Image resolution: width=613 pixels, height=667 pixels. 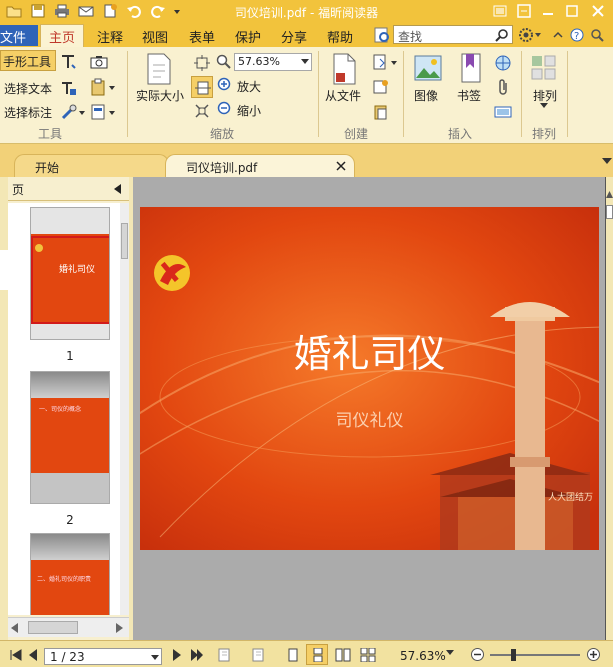 What do you see at coordinates (124, 409) in the screenshot?
I see `thumbnail-scrollbar` at bounding box center [124, 409].